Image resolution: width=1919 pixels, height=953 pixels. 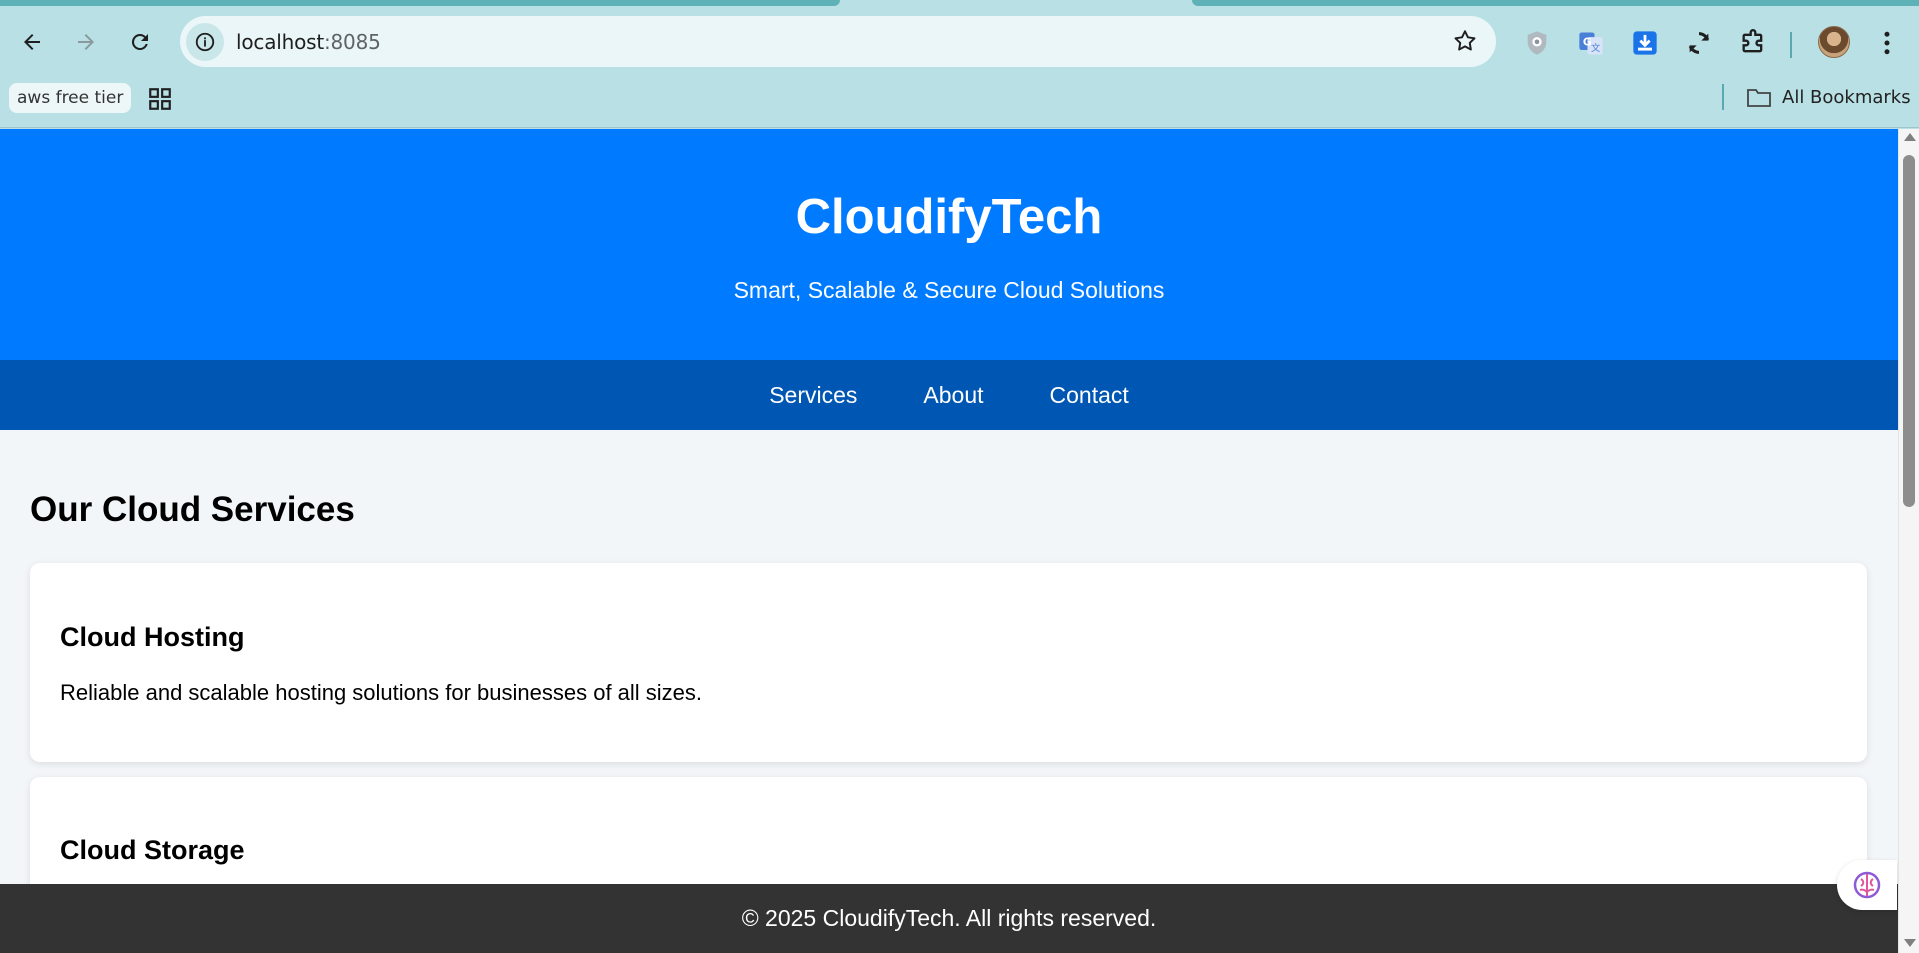 What do you see at coordinates (352, 41) in the screenshot?
I see `url-port: :8085` at bounding box center [352, 41].